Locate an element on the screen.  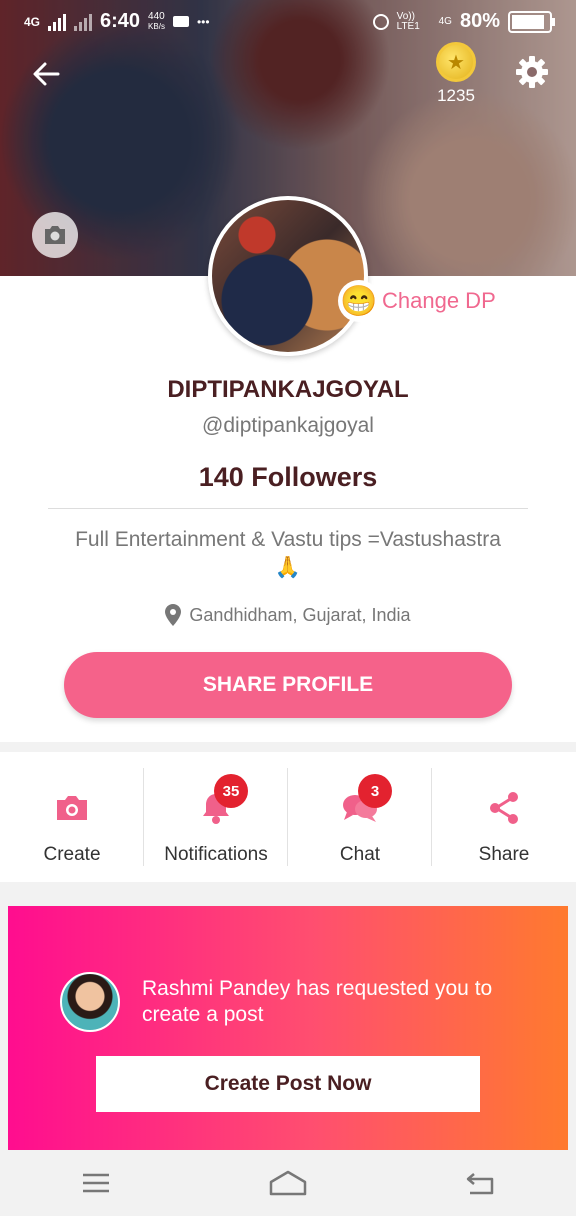
battery-percent: 80% is located at coordinates (479, 21).